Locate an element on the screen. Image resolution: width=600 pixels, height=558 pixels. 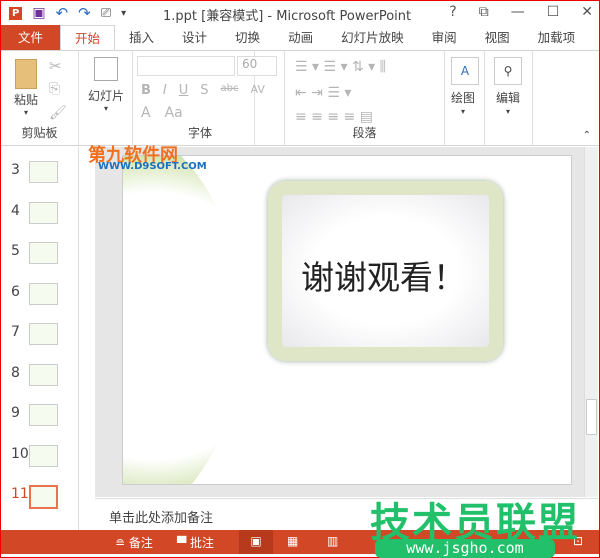
tab-design: 设计 is located at coordinates (194, 37).